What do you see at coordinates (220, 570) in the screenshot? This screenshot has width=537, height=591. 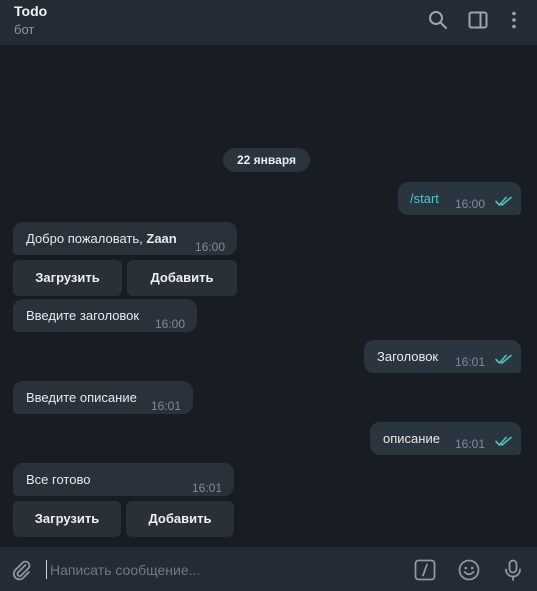 I see `message-input` at bounding box center [220, 570].